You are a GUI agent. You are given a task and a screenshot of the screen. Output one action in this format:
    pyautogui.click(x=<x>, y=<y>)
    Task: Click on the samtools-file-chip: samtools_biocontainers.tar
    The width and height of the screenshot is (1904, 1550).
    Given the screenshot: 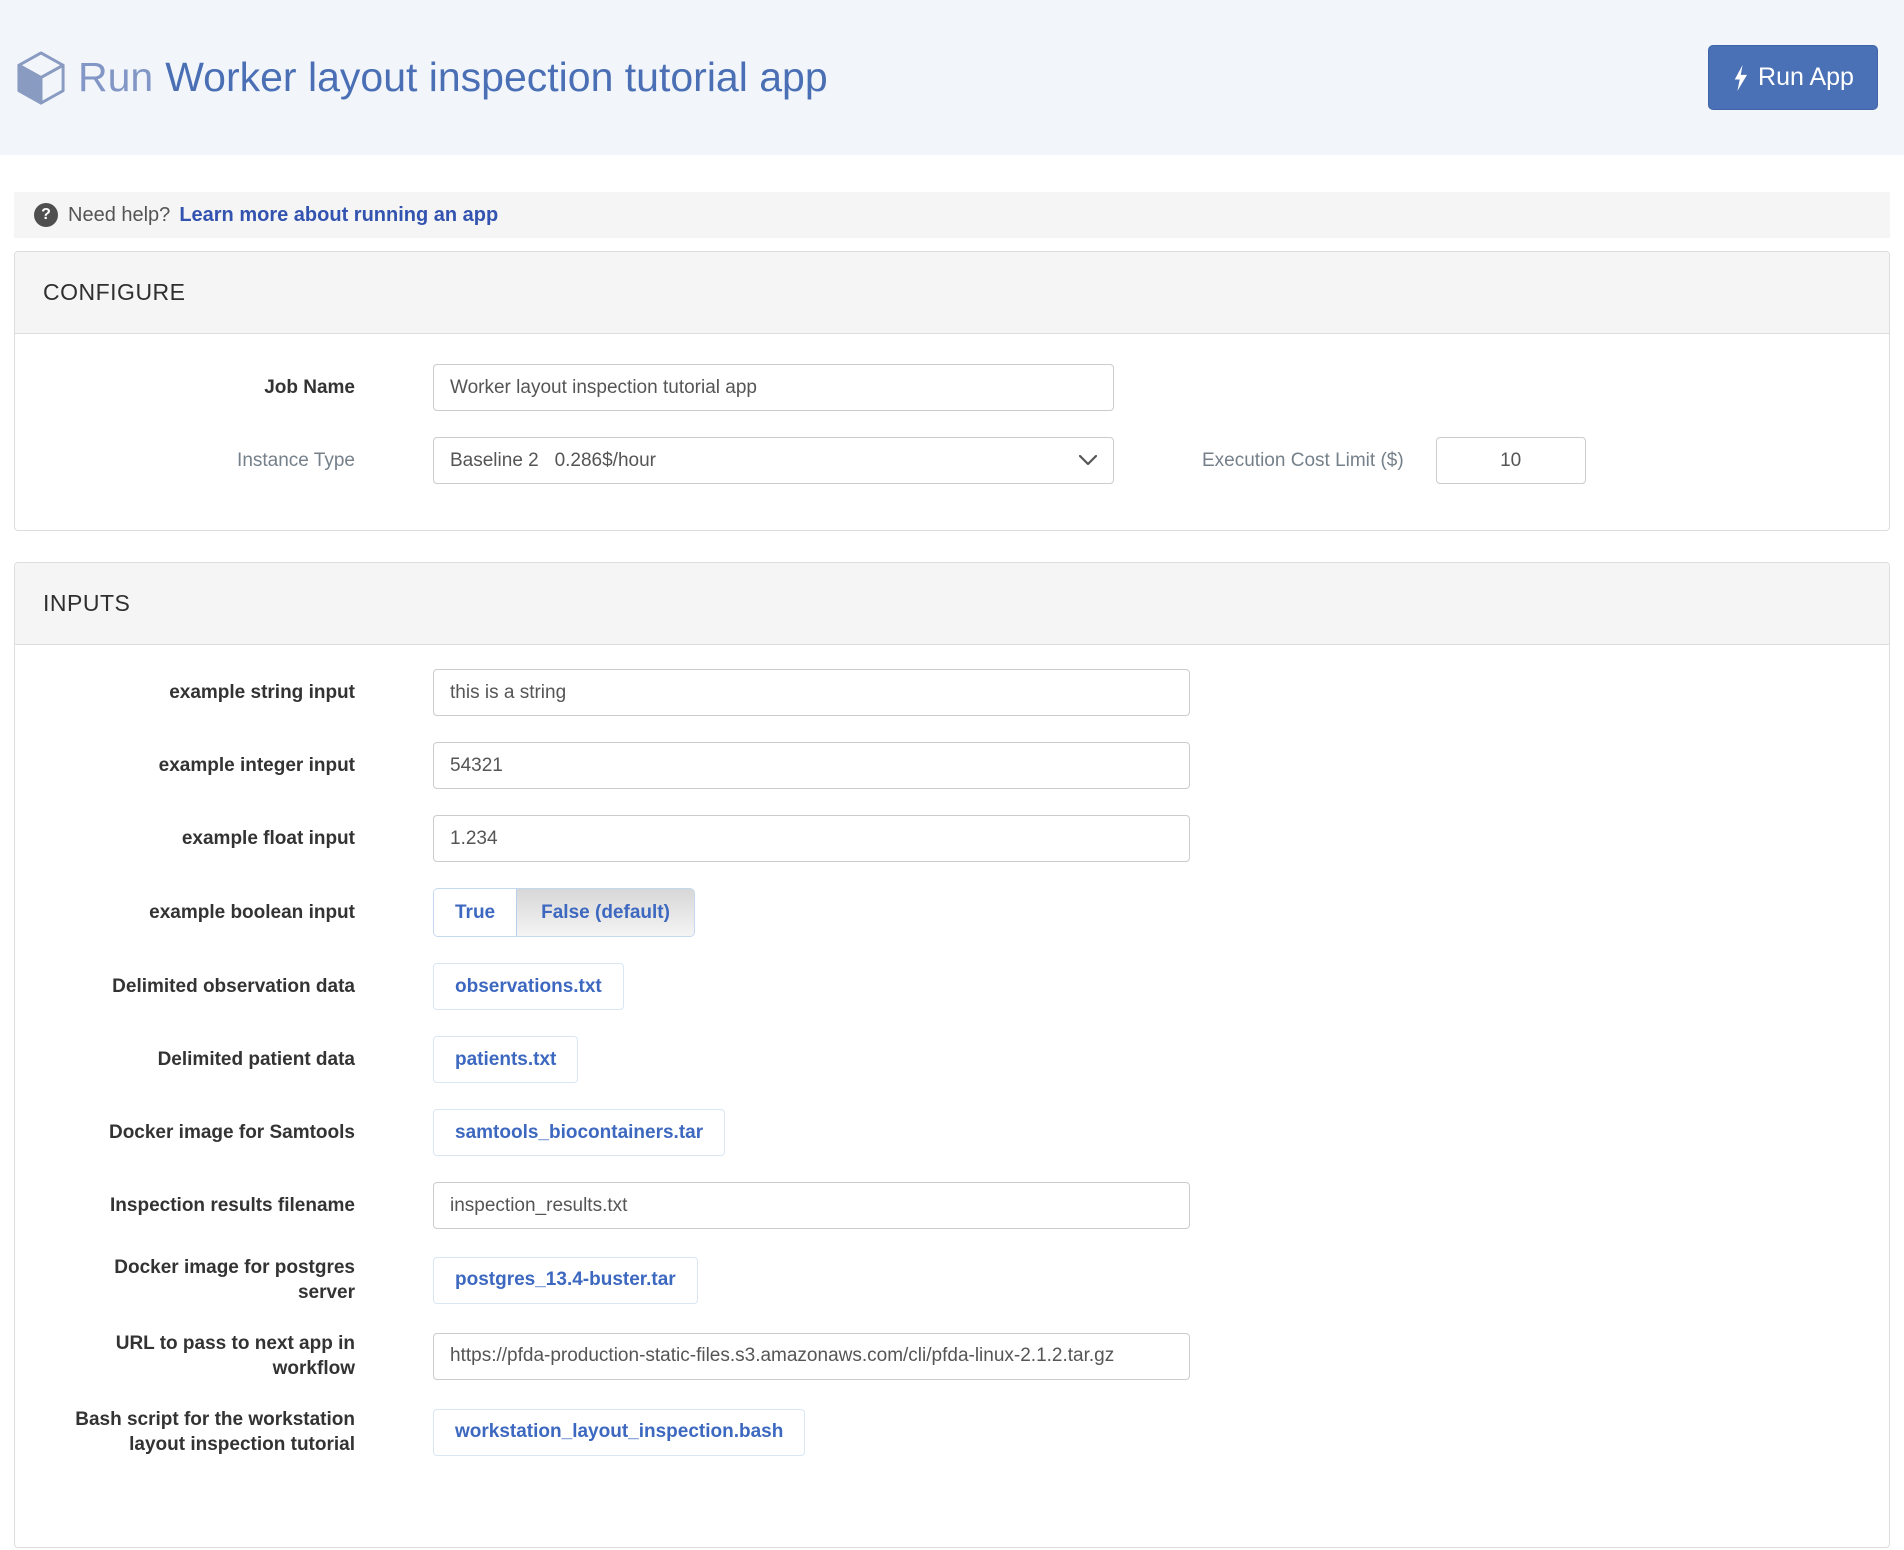 What is the action you would take?
    pyautogui.click(x=579, y=1132)
    